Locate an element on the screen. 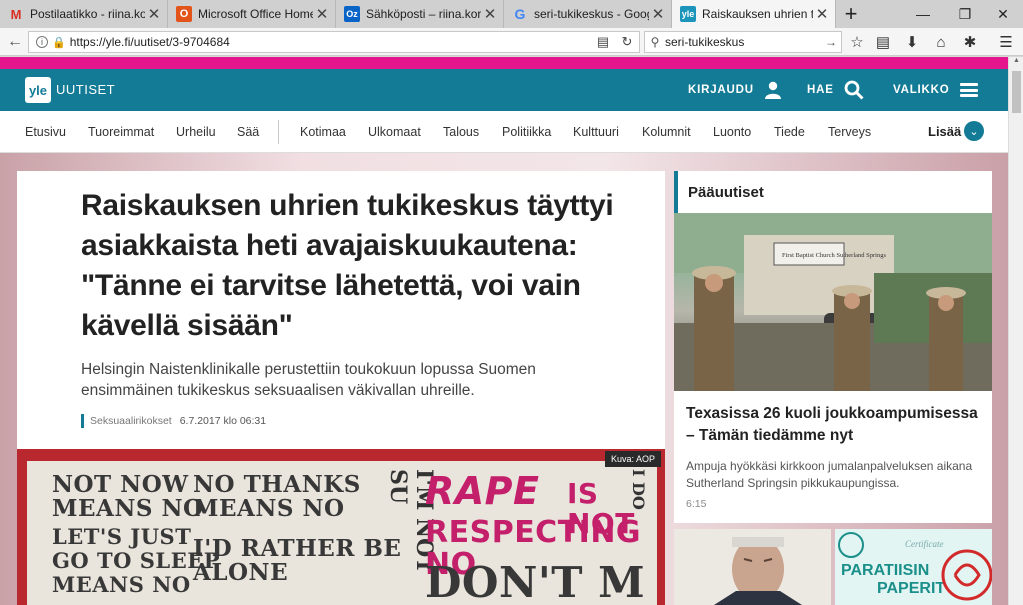 The width and height of the screenshot is (1023, 605). nav-divider is located at coordinates (278, 132).